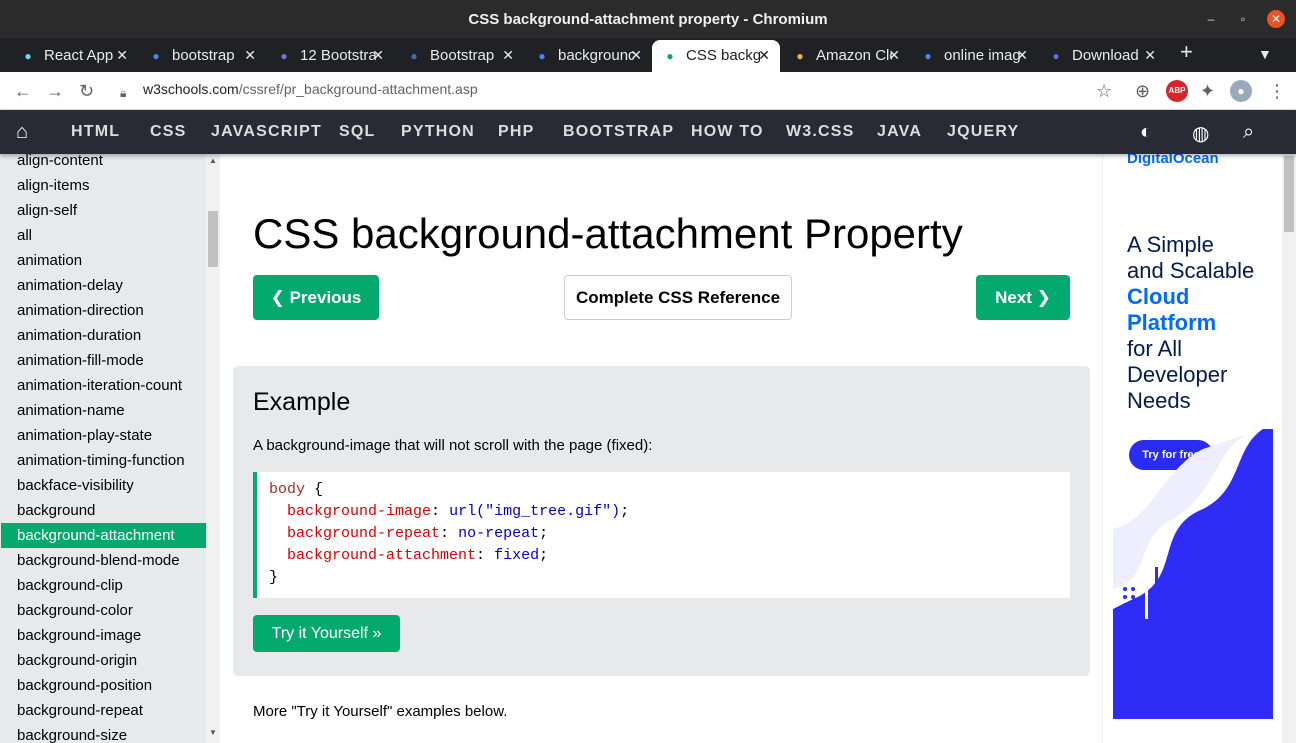  Describe the element at coordinates (326, 633) in the screenshot. I see `try-it-yourself-button: Try it Yourself »` at that location.